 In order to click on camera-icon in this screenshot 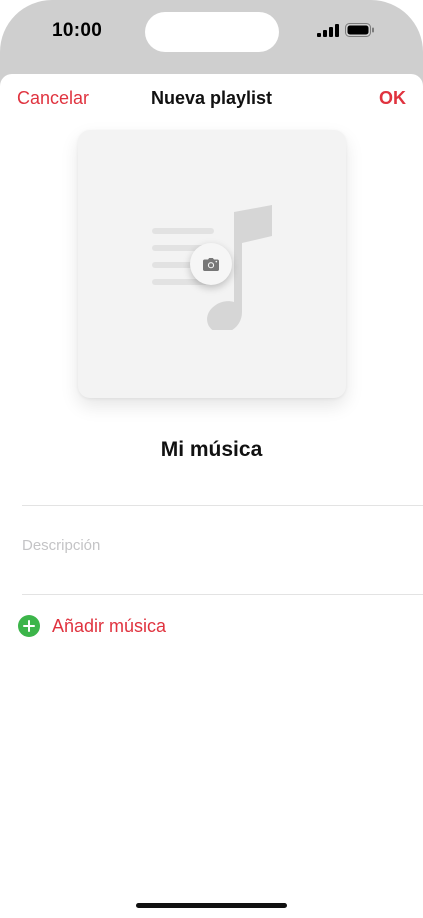, I will do `click(211, 264)`.